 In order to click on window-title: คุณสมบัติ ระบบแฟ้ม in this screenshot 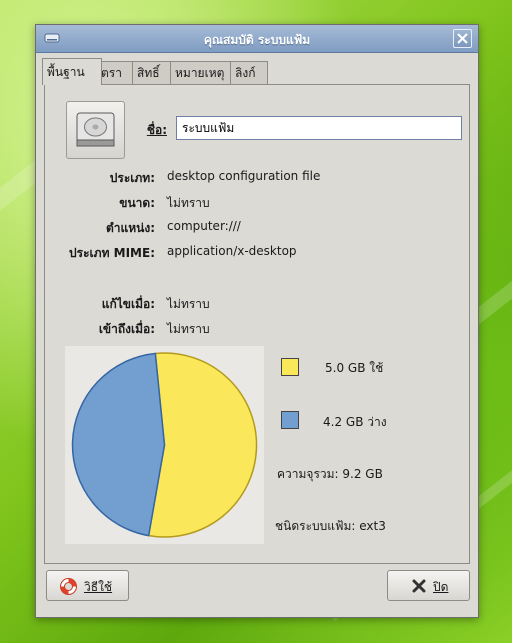, I will do `click(257, 40)`.